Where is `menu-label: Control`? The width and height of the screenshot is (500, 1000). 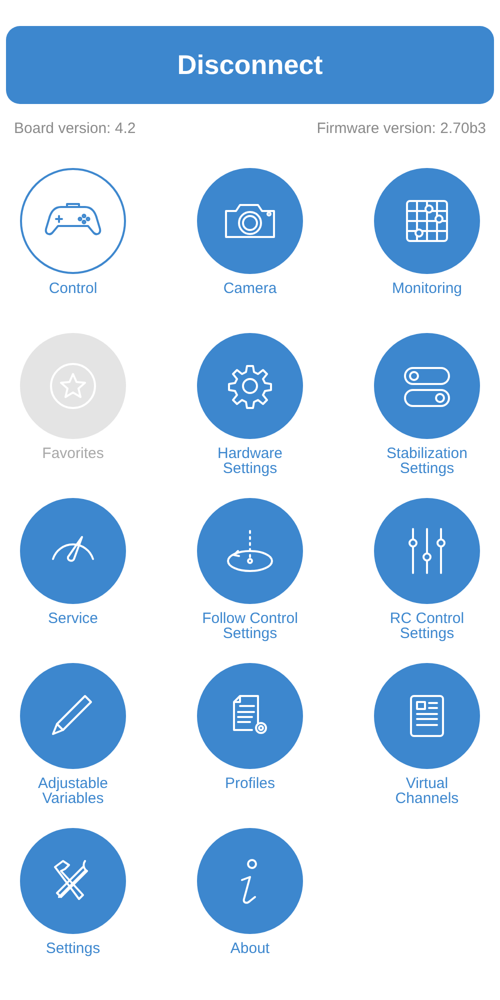
menu-label: Control is located at coordinates (73, 288).